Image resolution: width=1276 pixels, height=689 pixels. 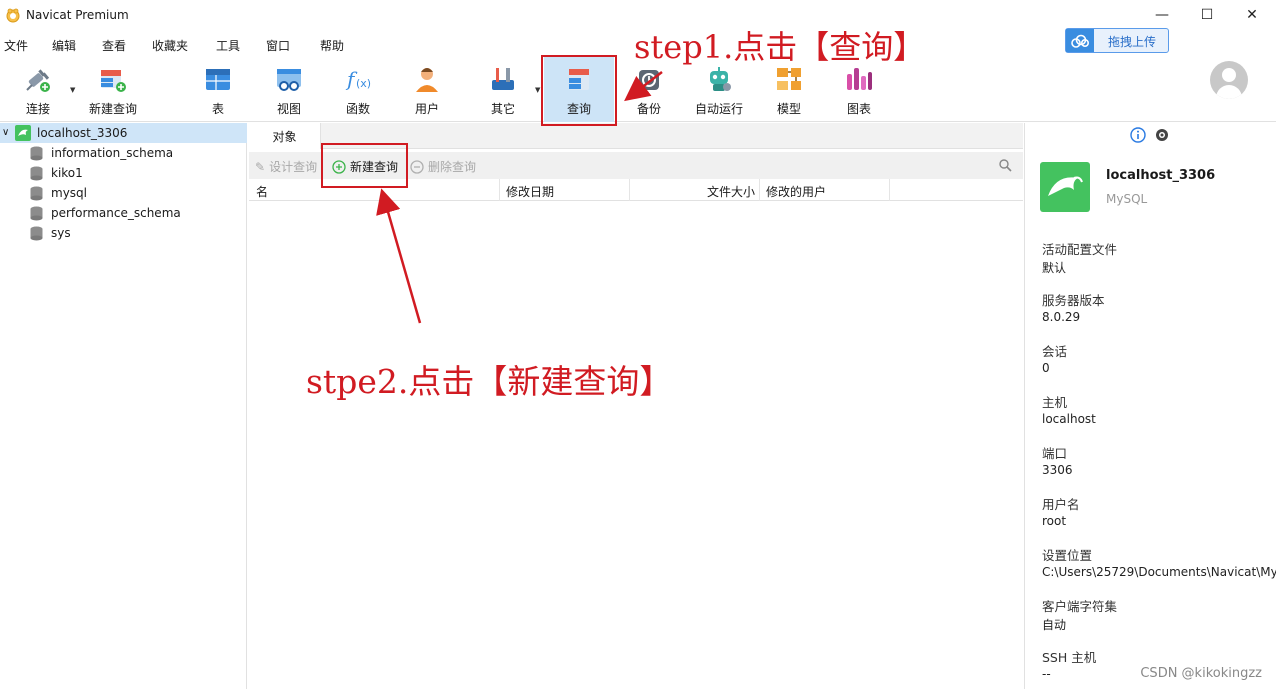 What do you see at coordinates (519, 197) in the screenshot?
I see `annotation-arrows` at bounding box center [519, 197].